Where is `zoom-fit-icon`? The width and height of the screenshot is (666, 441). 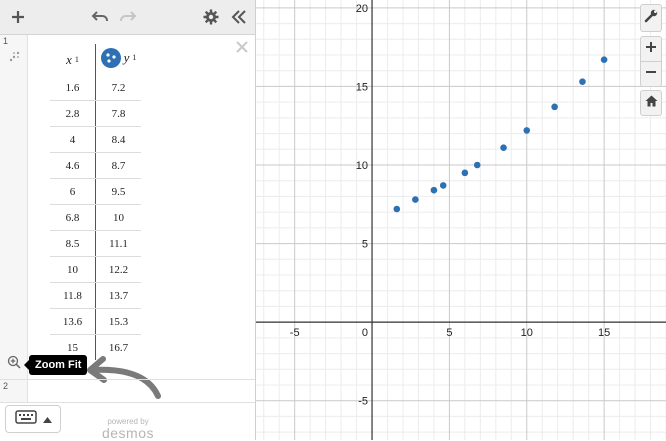
zoom-fit-icon is located at coordinates (14, 364).